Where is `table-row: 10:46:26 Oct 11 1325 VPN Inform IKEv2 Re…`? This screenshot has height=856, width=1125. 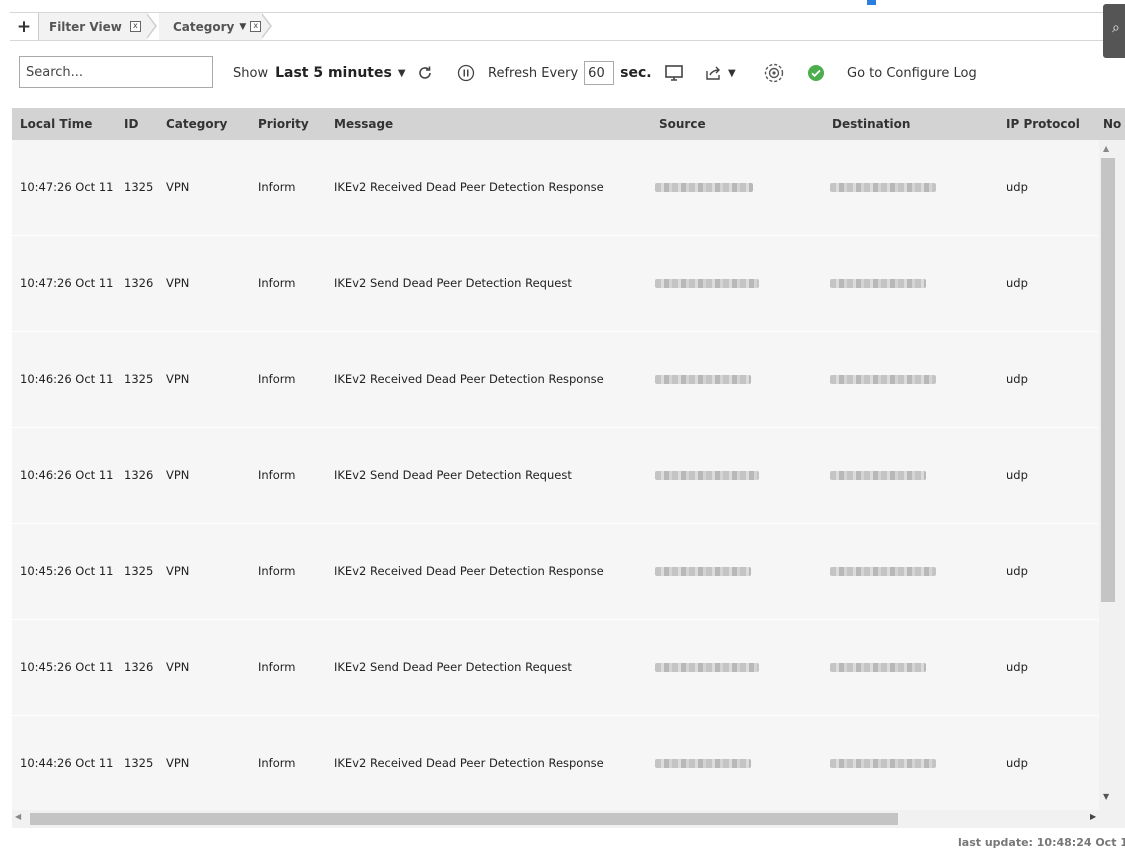 table-row: 10:46:26 Oct 11 1325 VPN Inform IKEv2 Re… is located at coordinates (555, 380).